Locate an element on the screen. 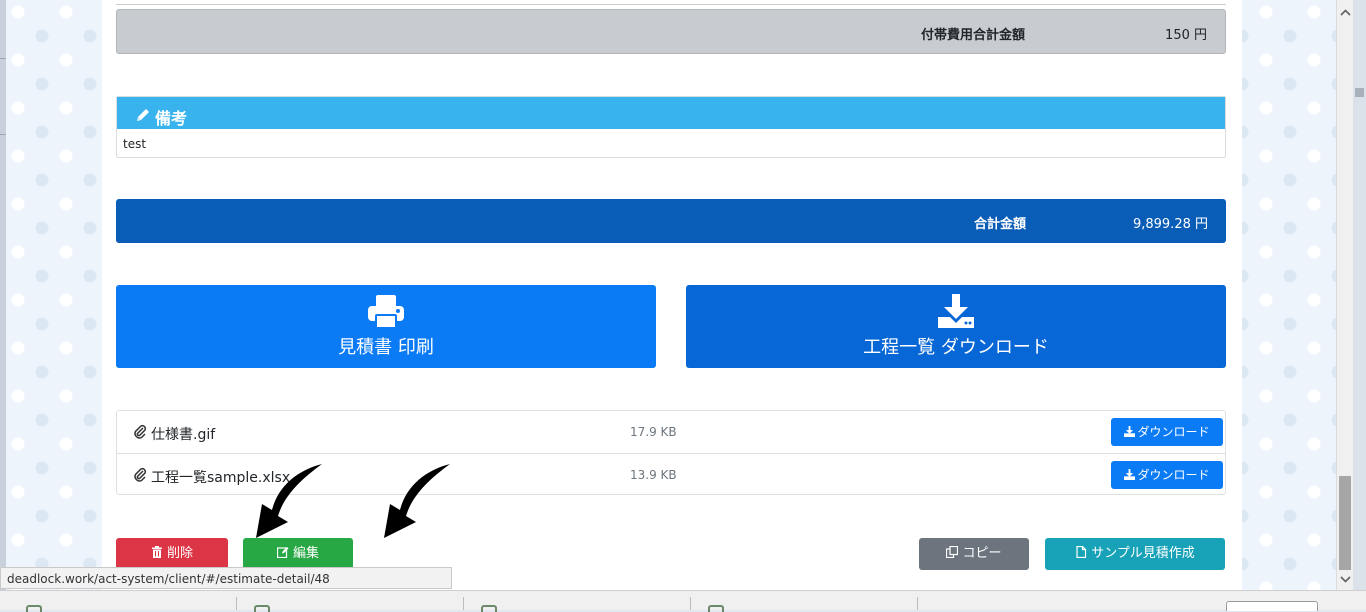 This screenshot has height=612, width=1366. copy-button: コピー is located at coordinates (974, 554).